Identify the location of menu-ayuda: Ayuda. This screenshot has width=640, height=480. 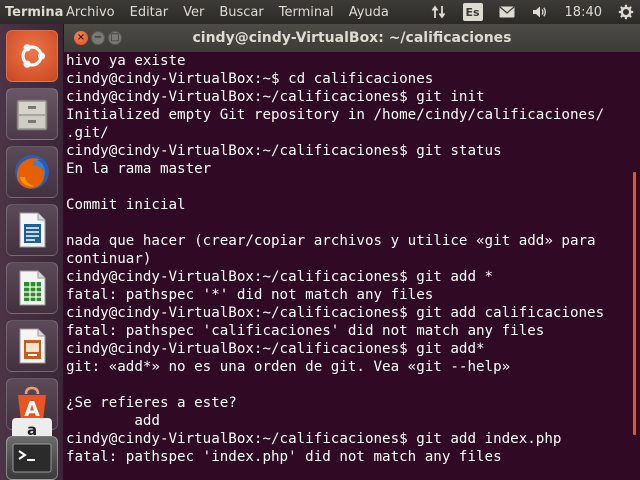
(369, 12).